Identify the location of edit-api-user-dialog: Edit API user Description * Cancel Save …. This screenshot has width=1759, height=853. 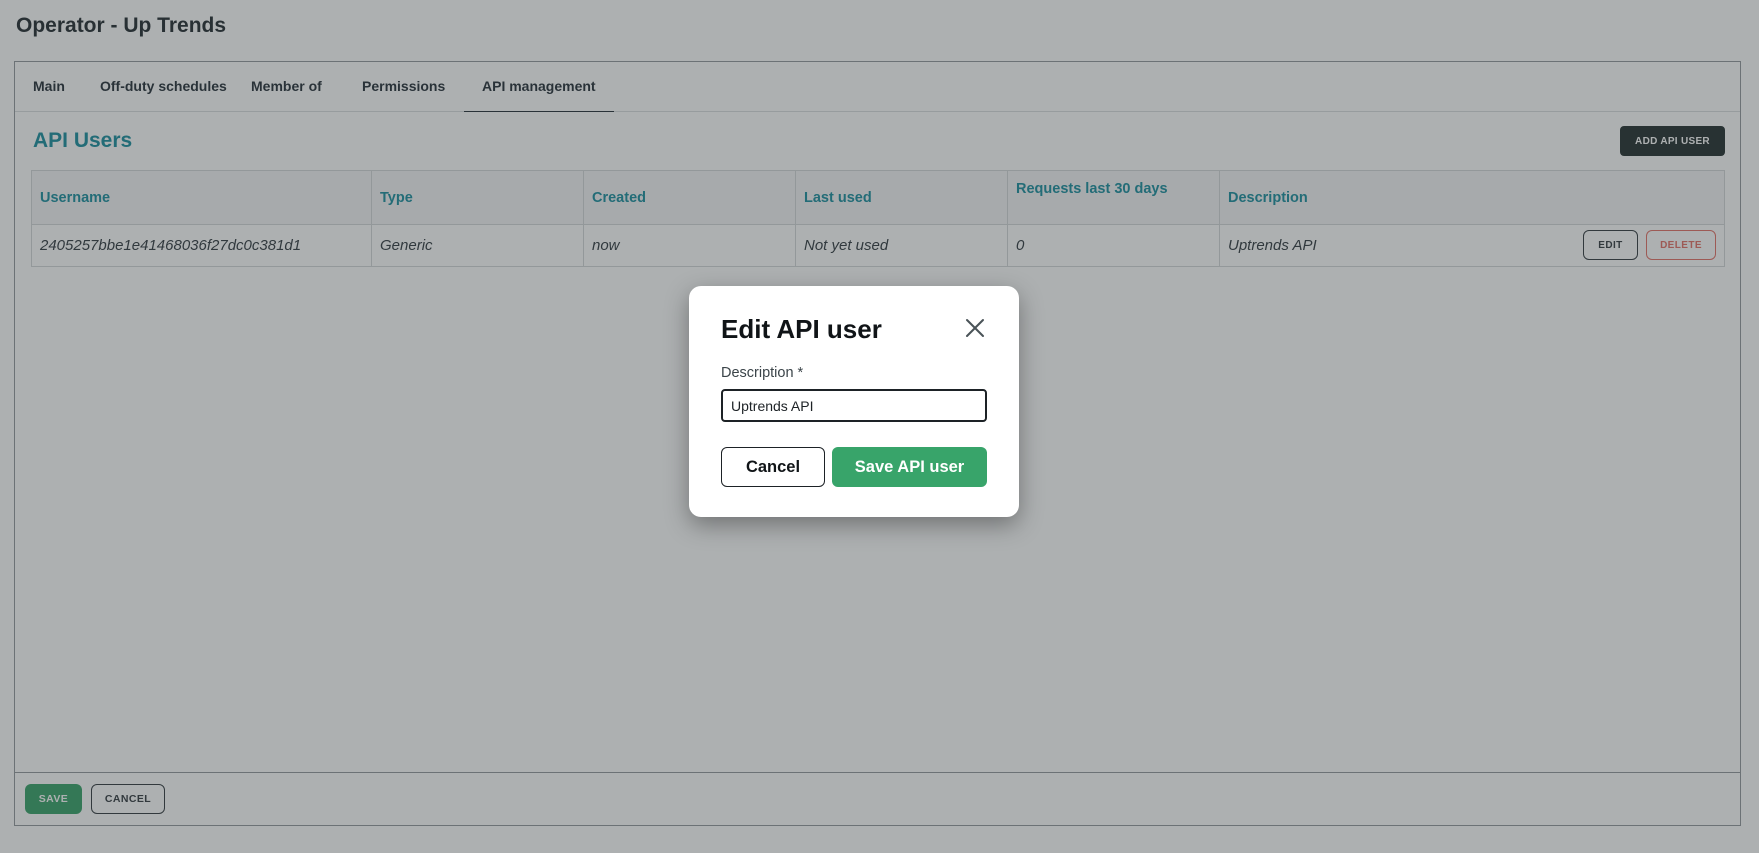
(854, 401).